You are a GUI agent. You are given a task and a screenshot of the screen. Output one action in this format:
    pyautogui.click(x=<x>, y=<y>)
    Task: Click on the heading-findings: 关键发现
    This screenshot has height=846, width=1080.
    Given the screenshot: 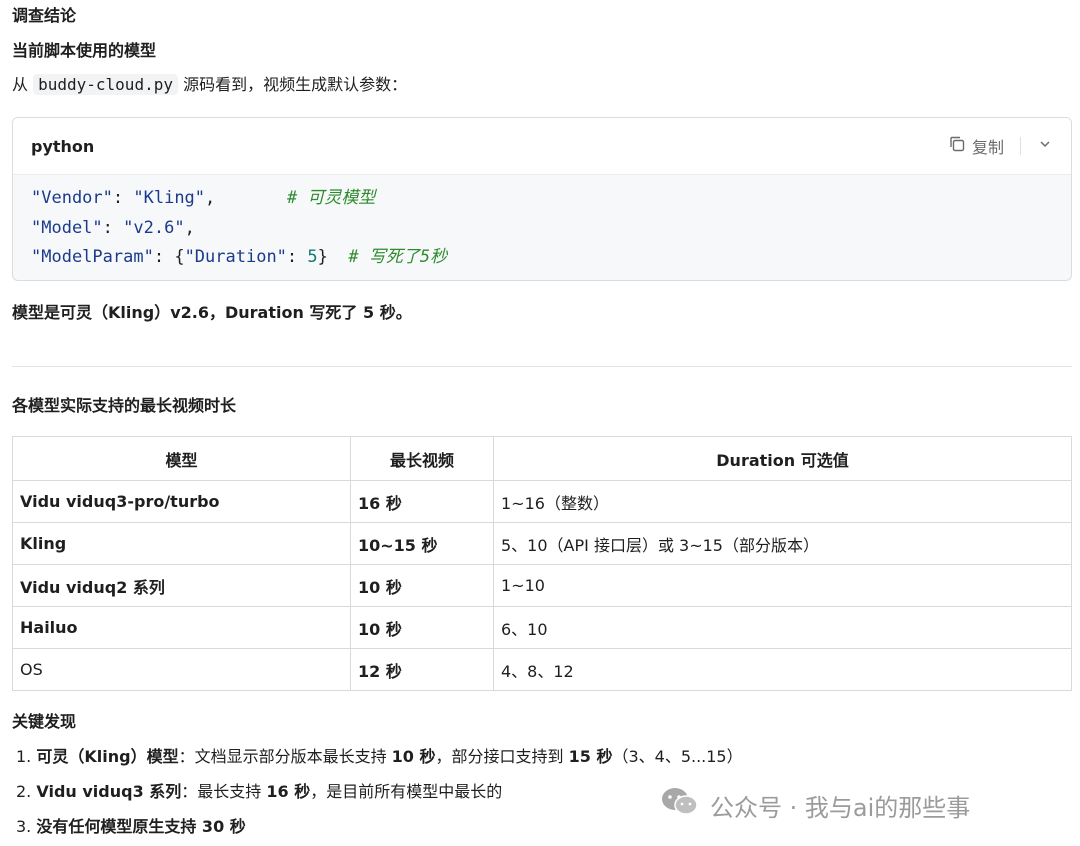 What is the action you would take?
    pyautogui.click(x=44, y=721)
    